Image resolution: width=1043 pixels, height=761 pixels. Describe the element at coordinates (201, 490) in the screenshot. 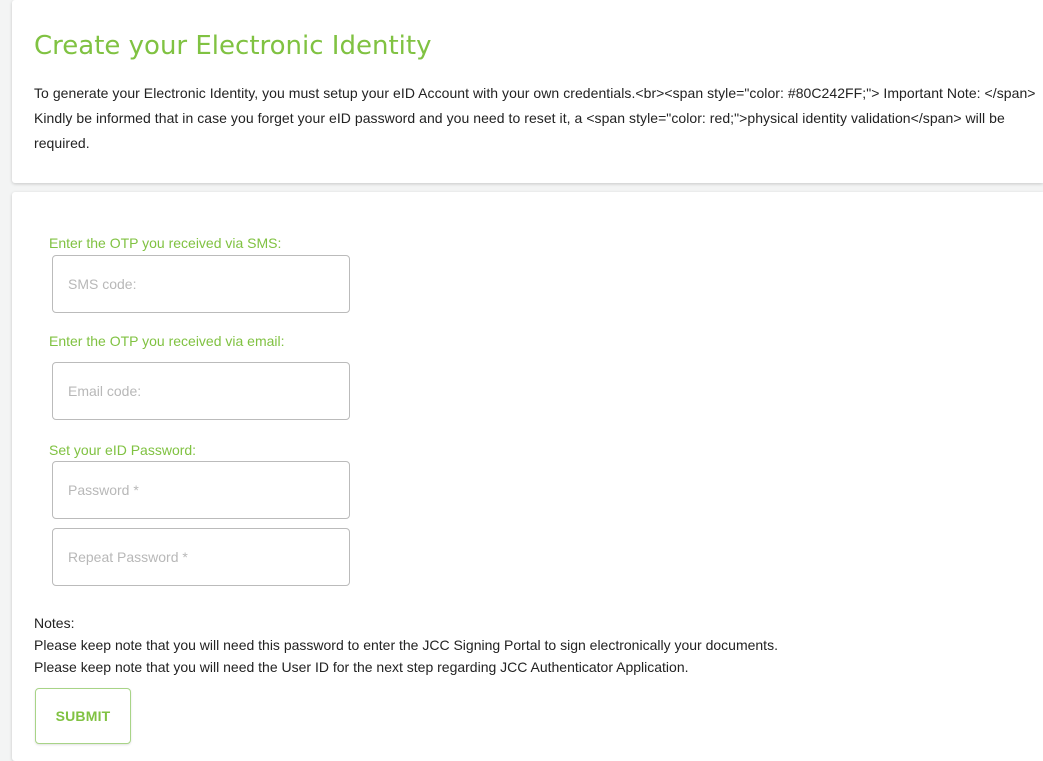

I see `password-input` at that location.